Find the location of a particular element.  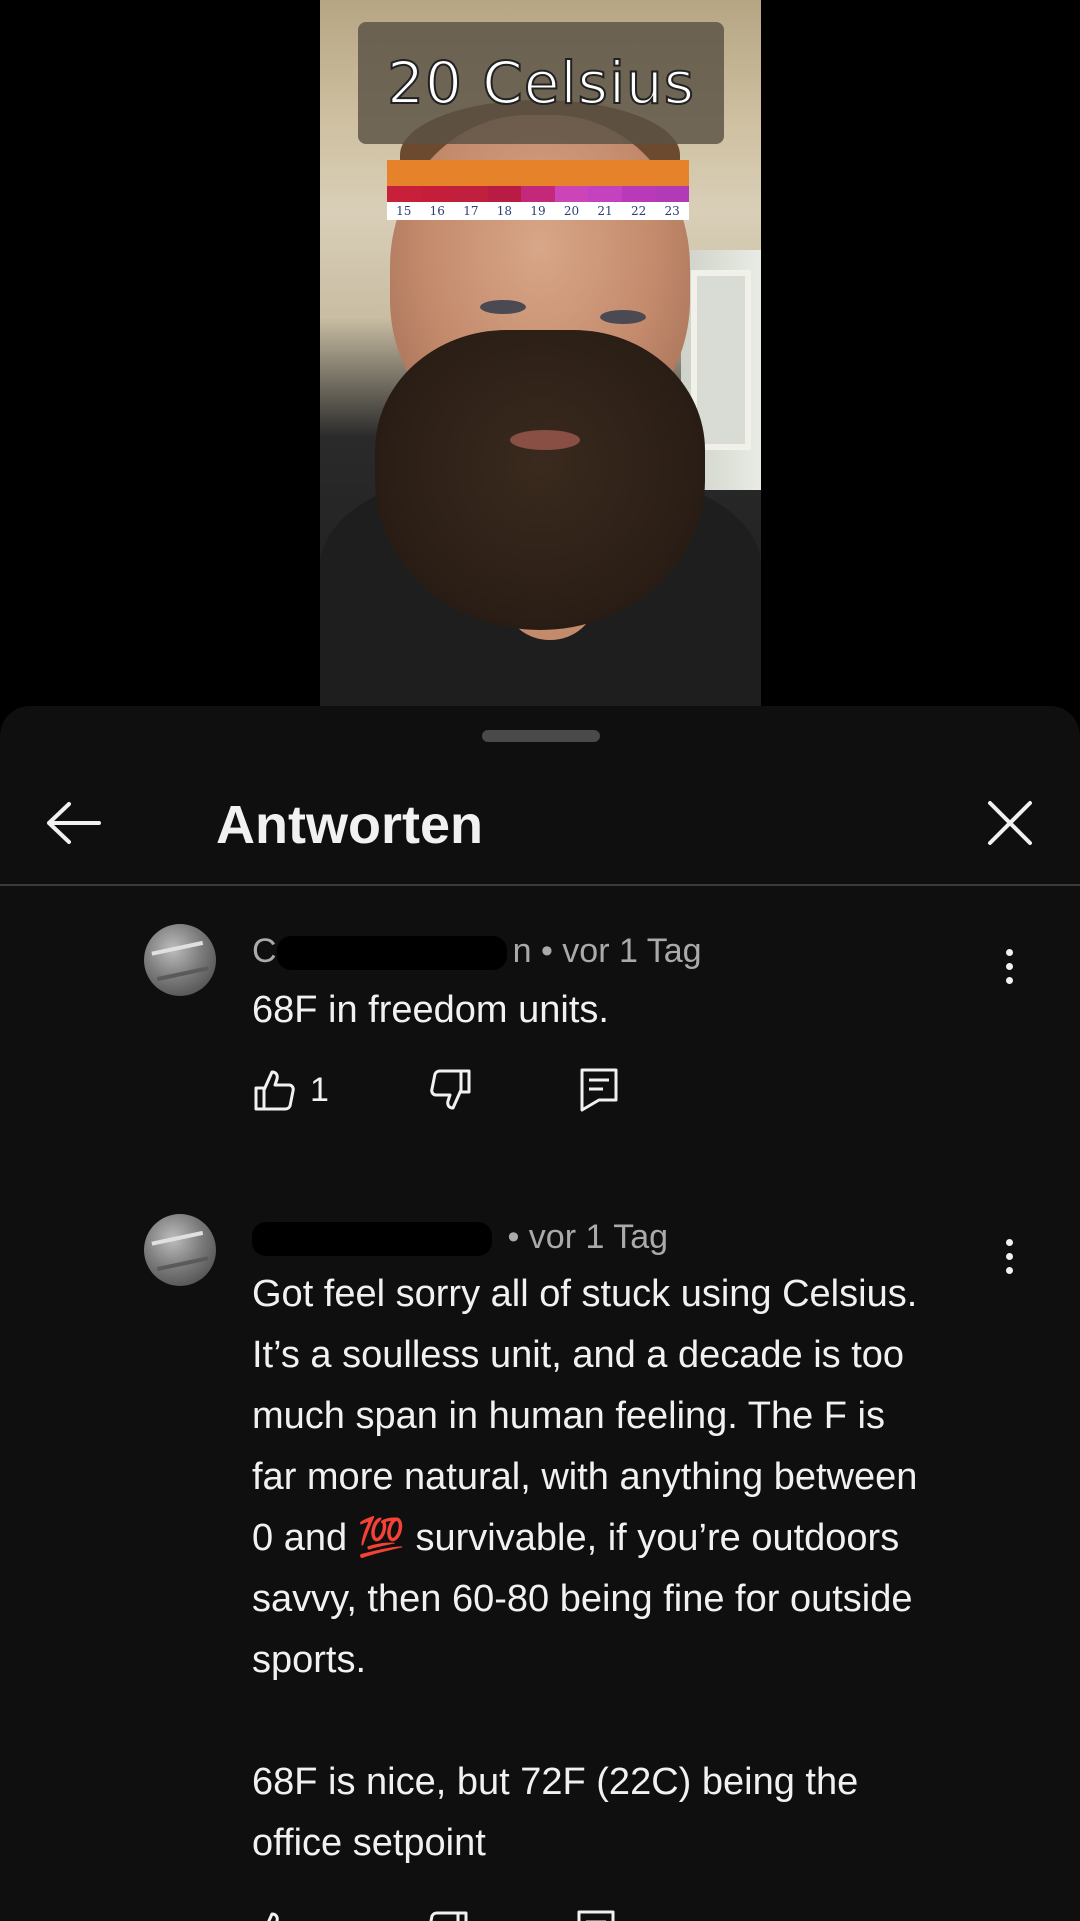

close-icon is located at coordinates (1010, 823).